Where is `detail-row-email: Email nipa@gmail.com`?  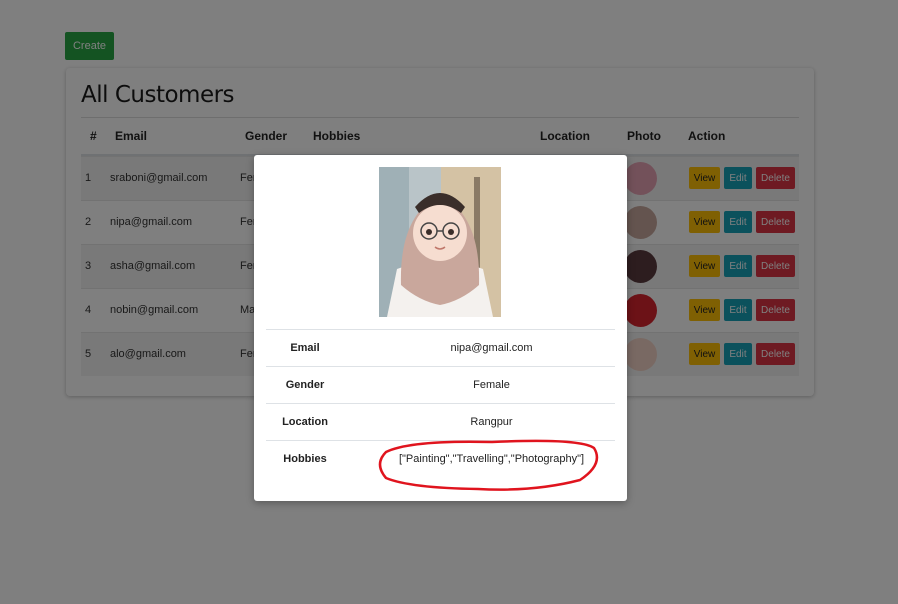
detail-row-email: Email nipa@gmail.com is located at coordinates (440, 348).